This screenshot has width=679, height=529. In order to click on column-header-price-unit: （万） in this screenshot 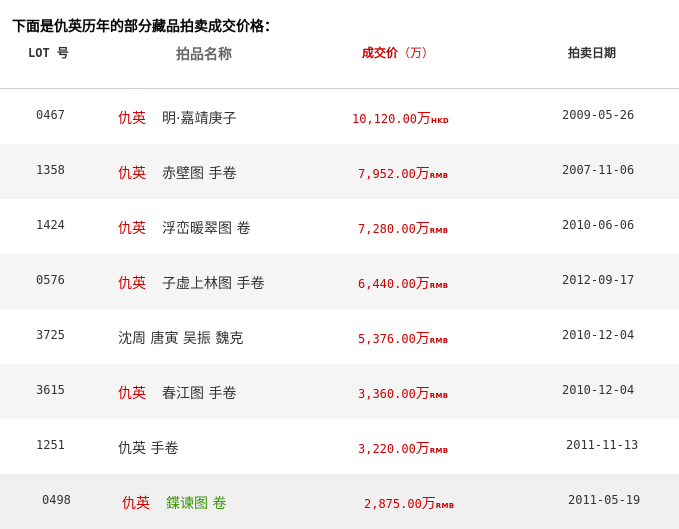, I will do `click(416, 53)`.